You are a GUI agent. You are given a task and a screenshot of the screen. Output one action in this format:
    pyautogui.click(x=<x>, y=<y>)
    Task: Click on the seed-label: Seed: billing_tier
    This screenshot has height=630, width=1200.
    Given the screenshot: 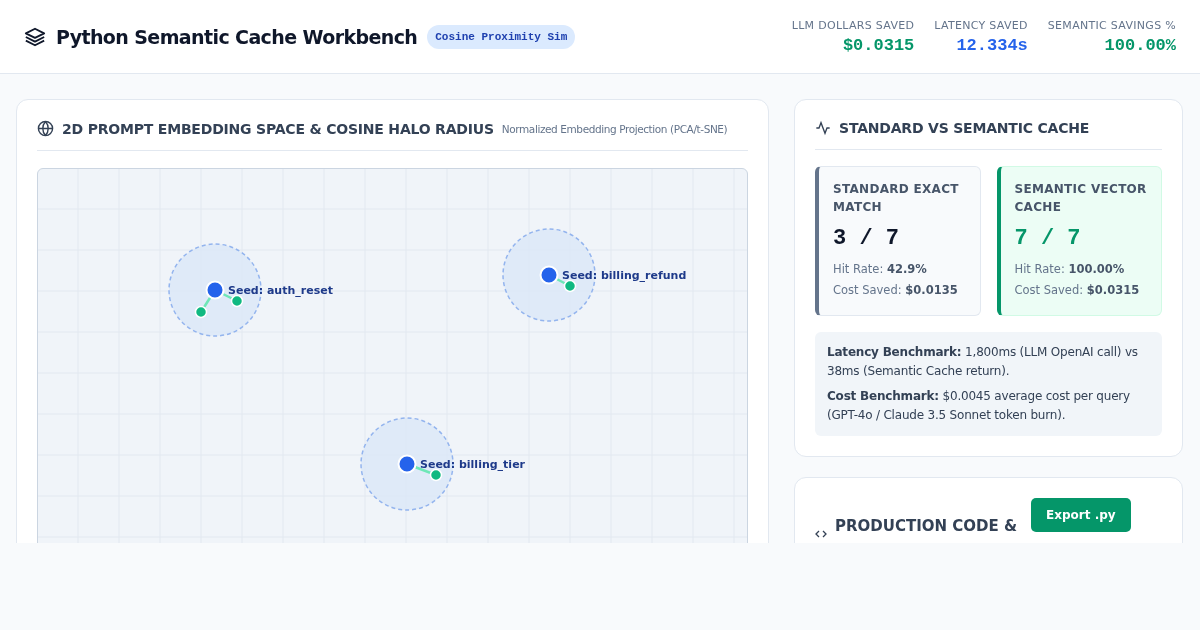 What is the action you would take?
    pyautogui.click(x=473, y=464)
    